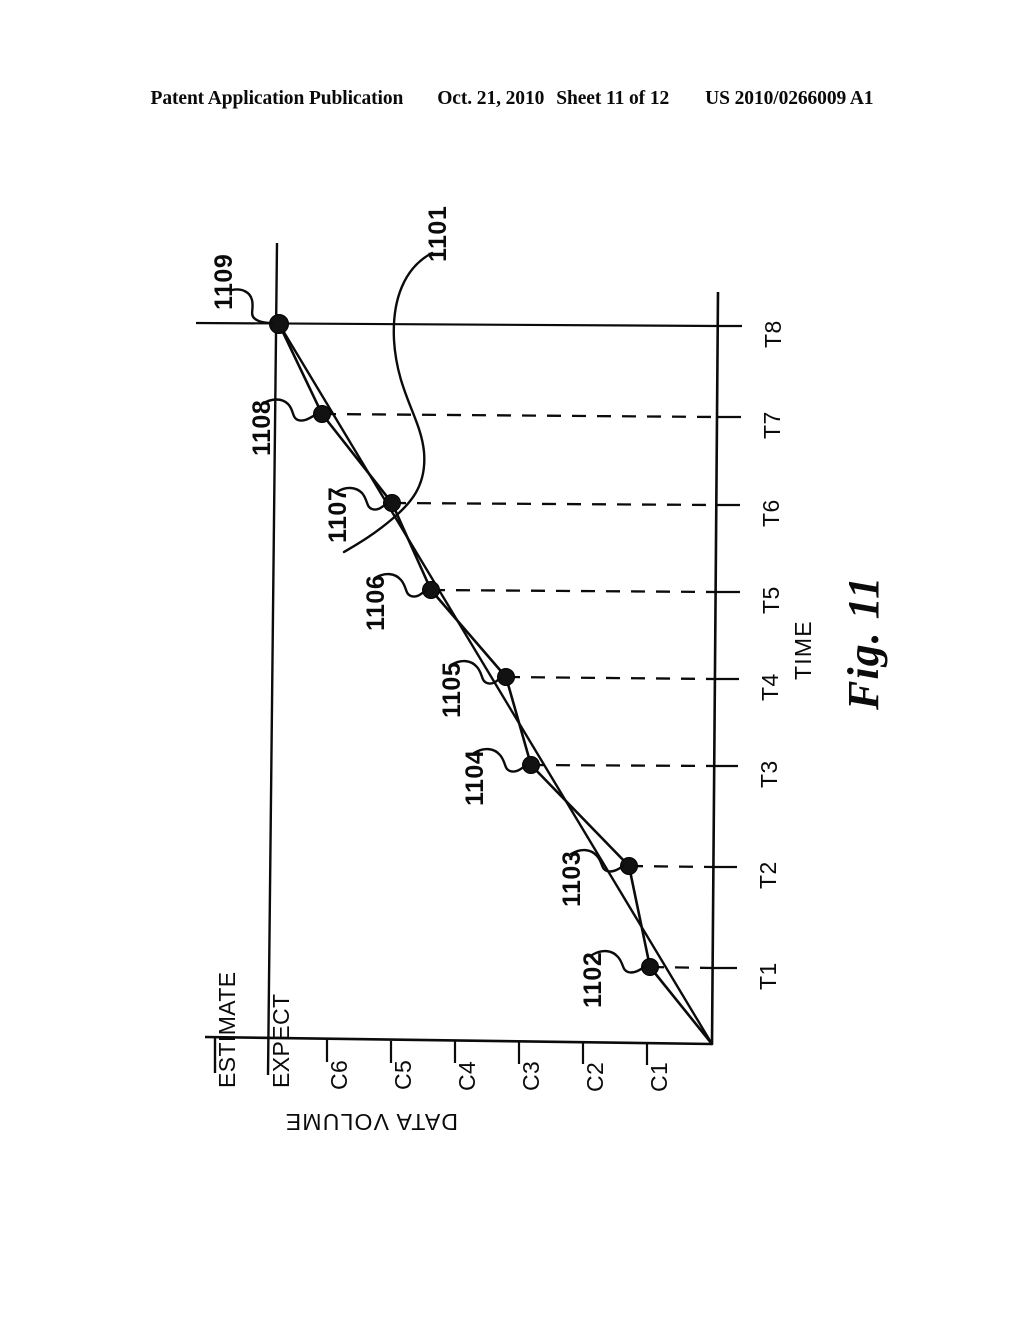 The width and height of the screenshot is (1024, 1320). What do you see at coordinates (272, 659) in the screenshot?
I see `gridline-expect` at bounding box center [272, 659].